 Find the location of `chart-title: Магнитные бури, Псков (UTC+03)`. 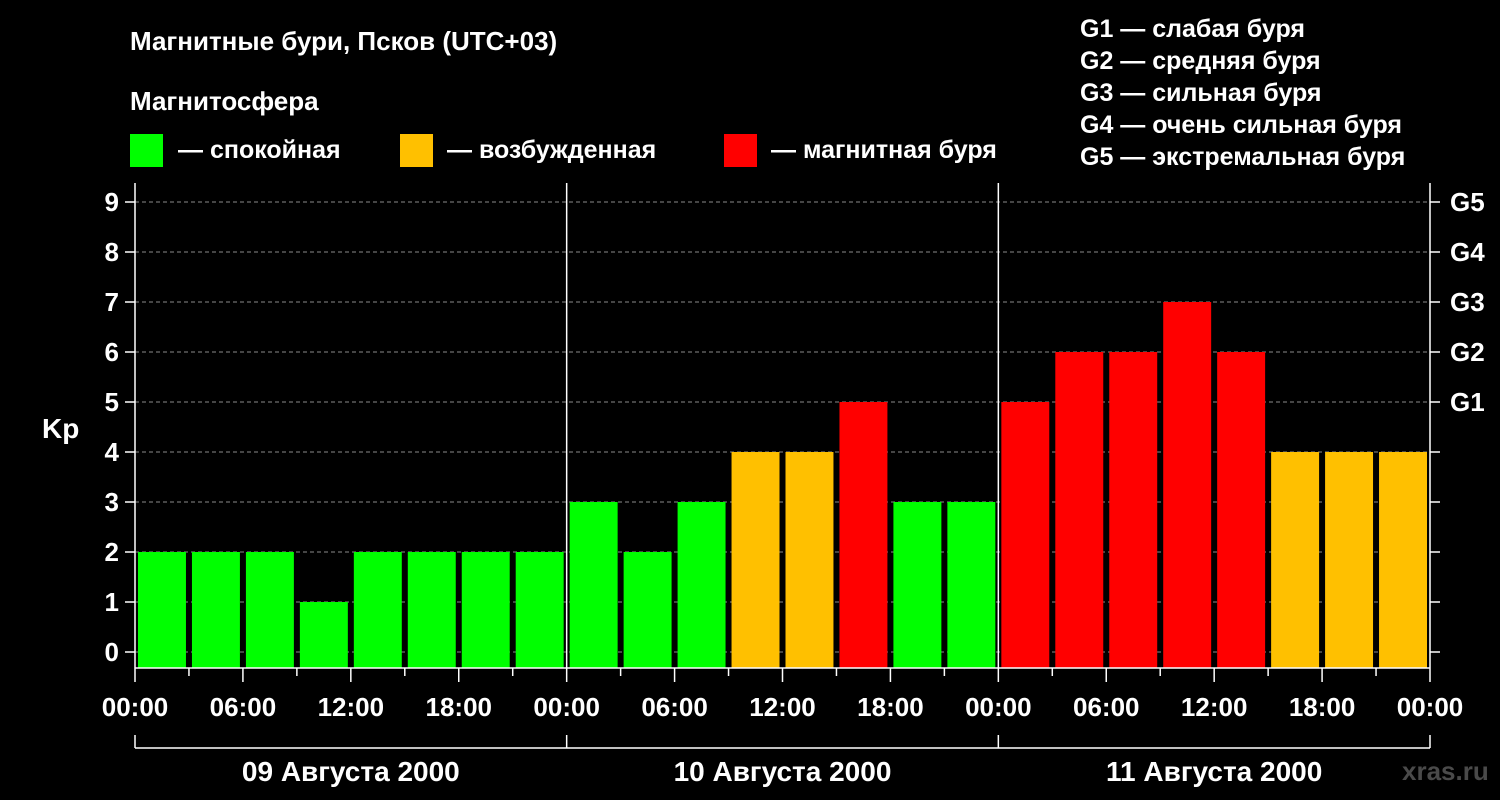

chart-title: Магнитные бури, Псков (UTC+03) is located at coordinates (343, 41).